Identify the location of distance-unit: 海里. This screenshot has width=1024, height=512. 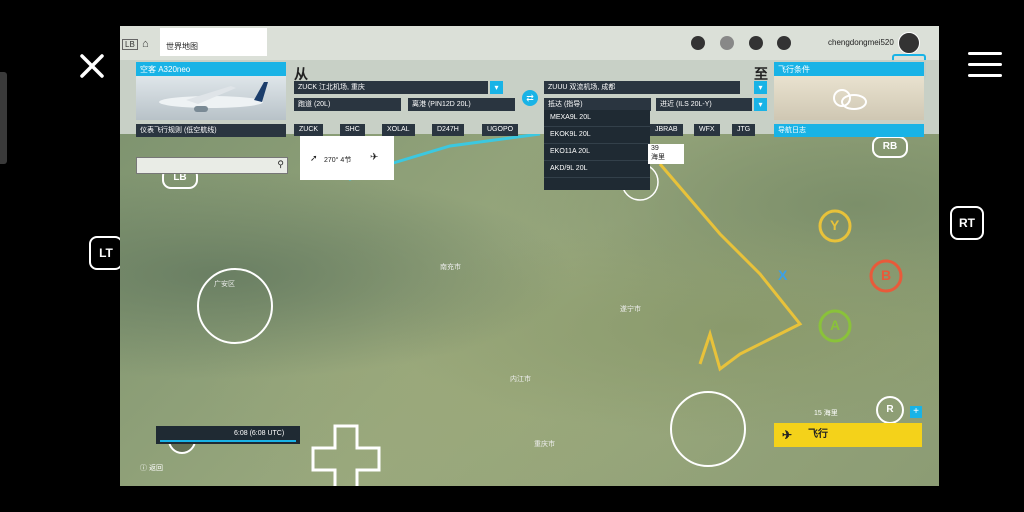
(658, 157).